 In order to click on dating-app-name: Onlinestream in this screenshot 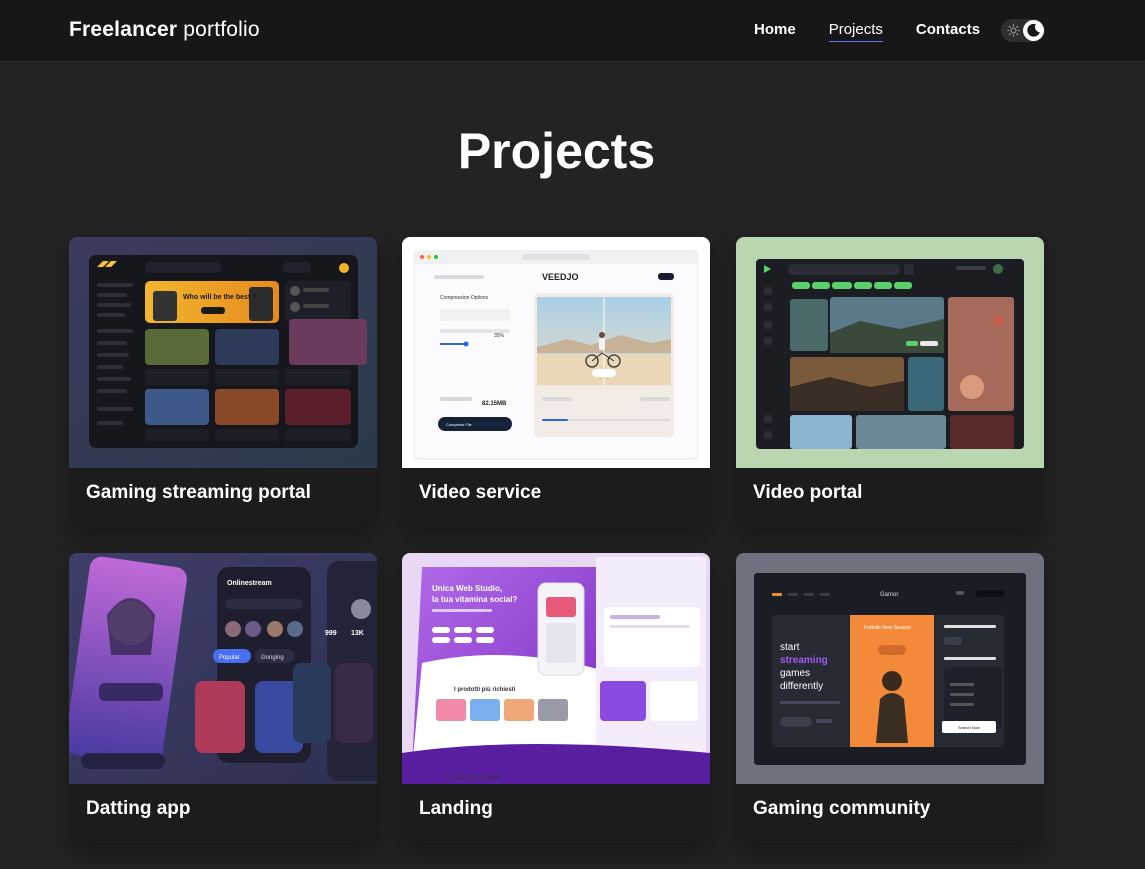, I will do `click(249, 583)`.